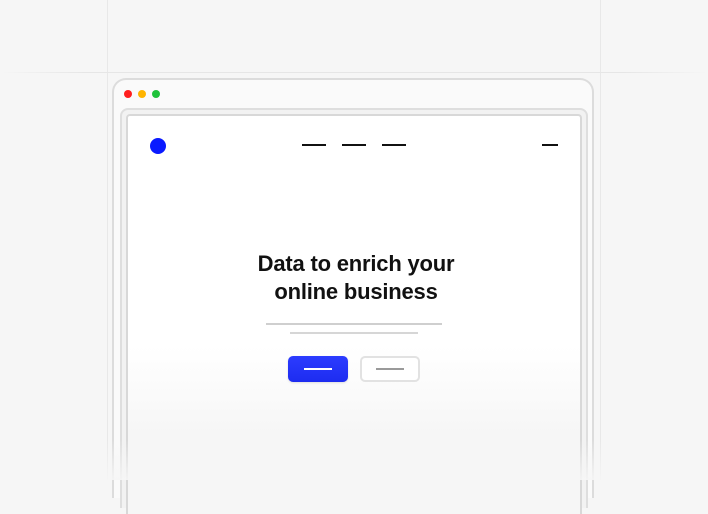 This screenshot has width=708, height=514. I want to click on secondary-cta-button, so click(390, 369).